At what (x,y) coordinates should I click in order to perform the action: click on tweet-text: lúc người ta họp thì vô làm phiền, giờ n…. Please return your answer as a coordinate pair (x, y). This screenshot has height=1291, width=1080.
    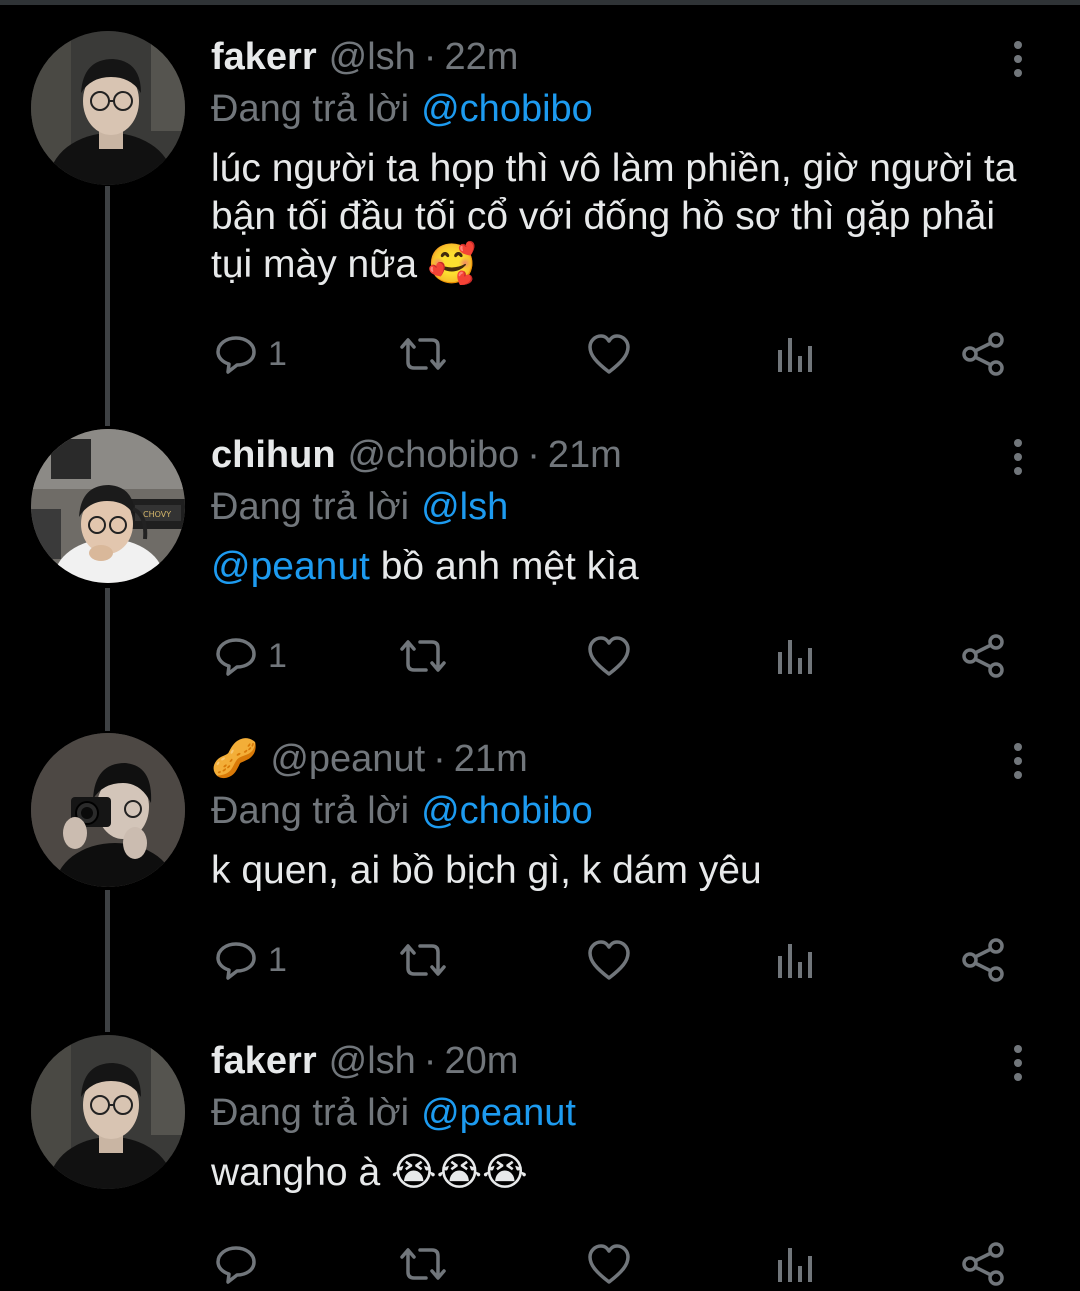
    Looking at the image, I should click on (614, 216).